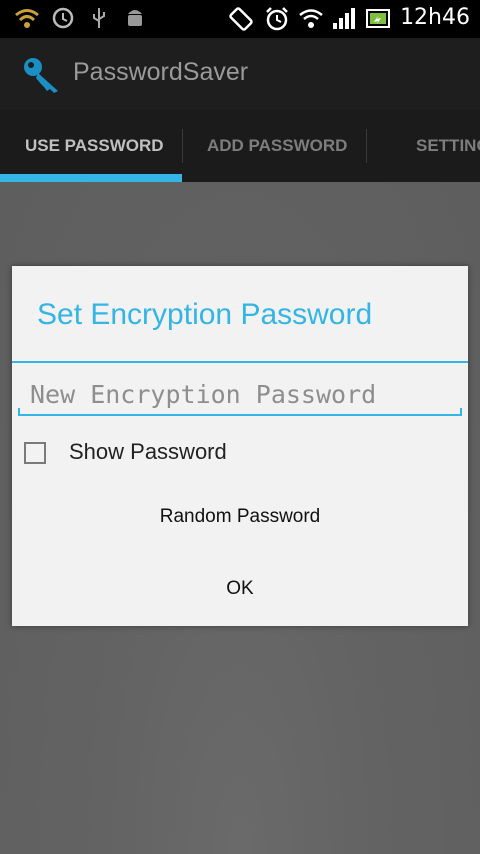 This screenshot has height=854, width=480. What do you see at coordinates (277, 146) in the screenshot?
I see `tab-add-password: ADD PASSWORD` at bounding box center [277, 146].